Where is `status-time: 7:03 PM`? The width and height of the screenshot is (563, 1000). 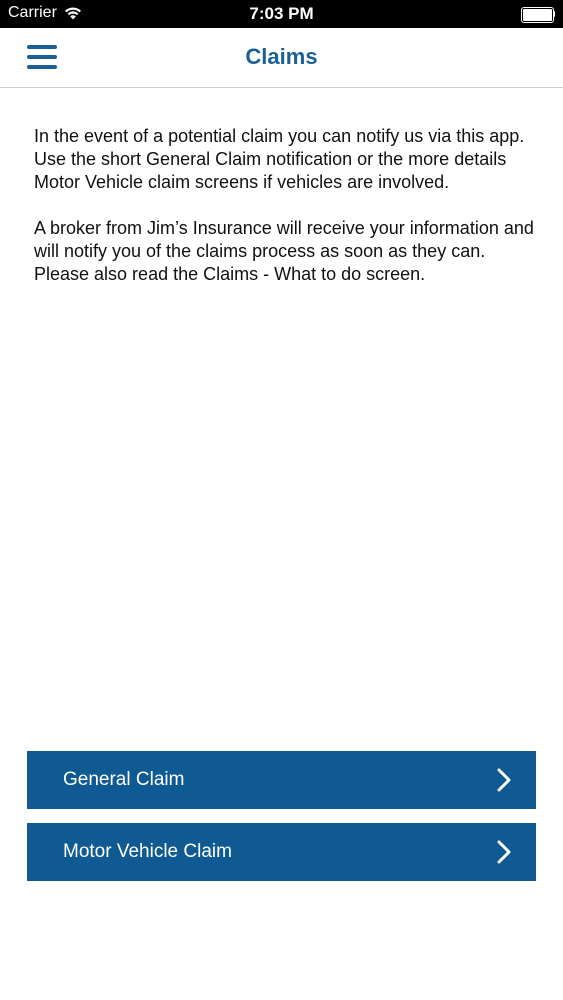
status-time: 7:03 PM is located at coordinates (281, 13).